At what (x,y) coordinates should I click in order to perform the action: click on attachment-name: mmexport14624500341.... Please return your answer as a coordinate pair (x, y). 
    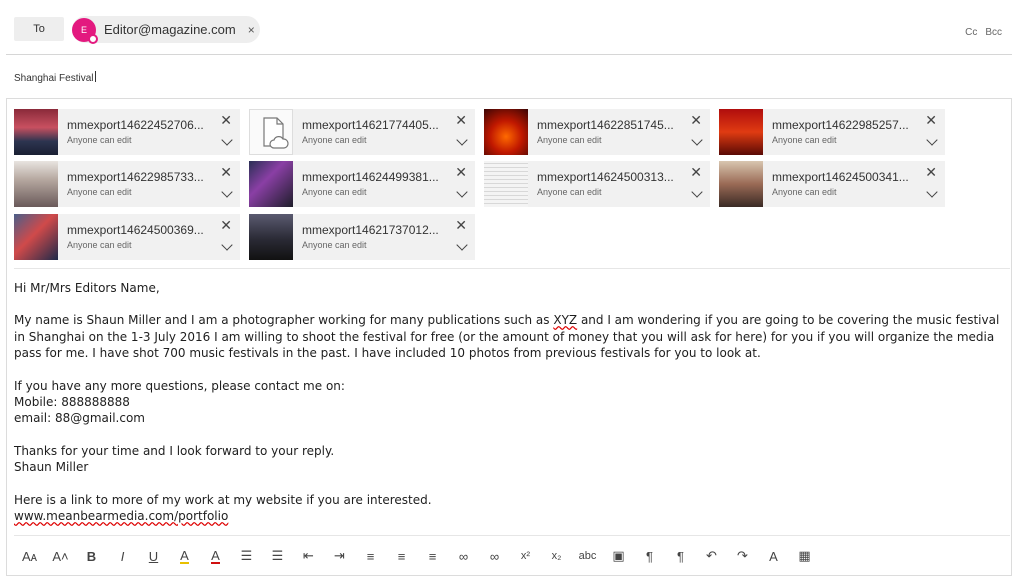
    Looking at the image, I should click on (840, 177).